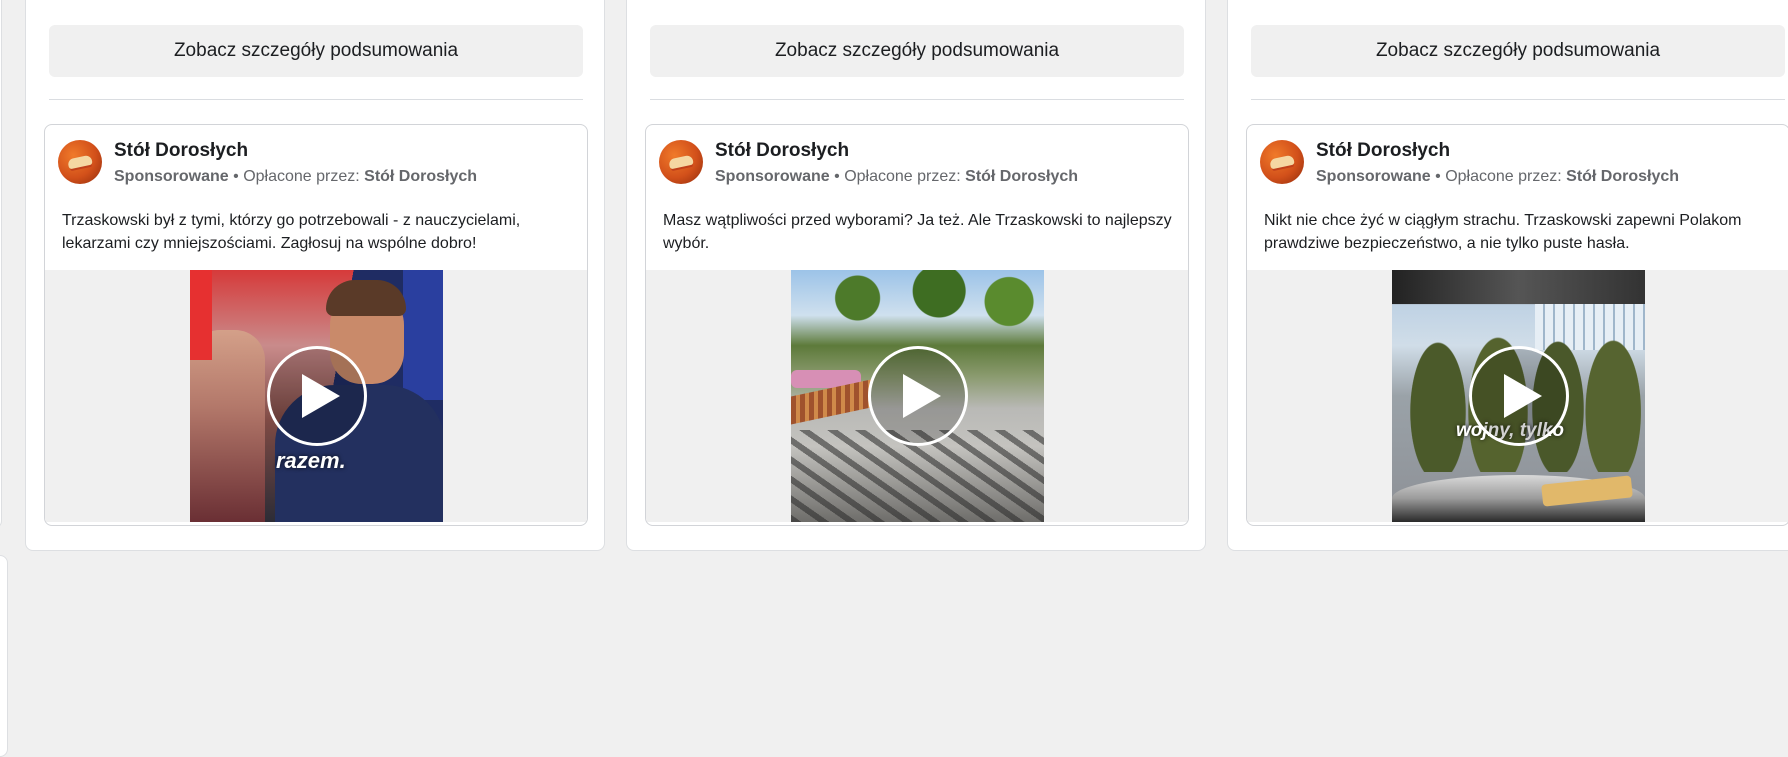  Describe the element at coordinates (311, 460) in the screenshot. I see `video-caption: razem.` at that location.